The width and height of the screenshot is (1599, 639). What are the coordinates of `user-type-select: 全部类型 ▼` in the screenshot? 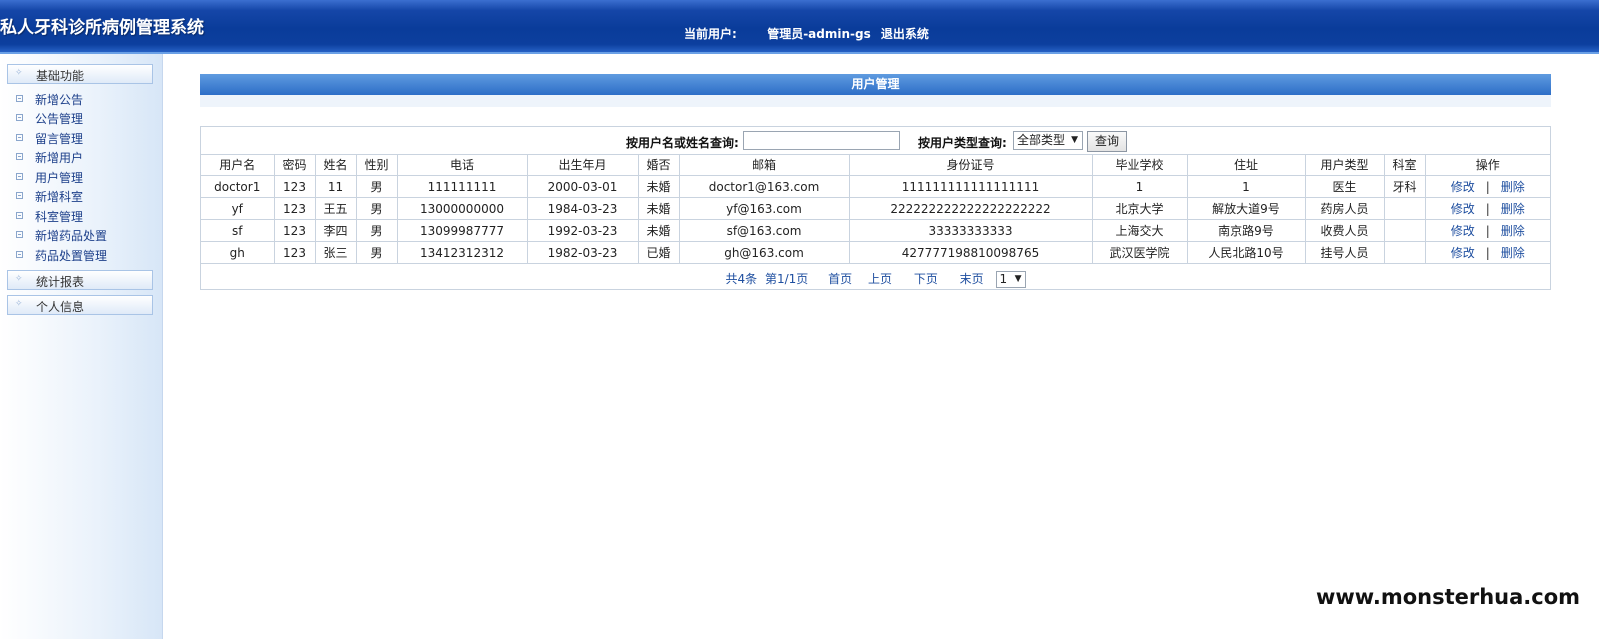 It's located at (1048, 140).